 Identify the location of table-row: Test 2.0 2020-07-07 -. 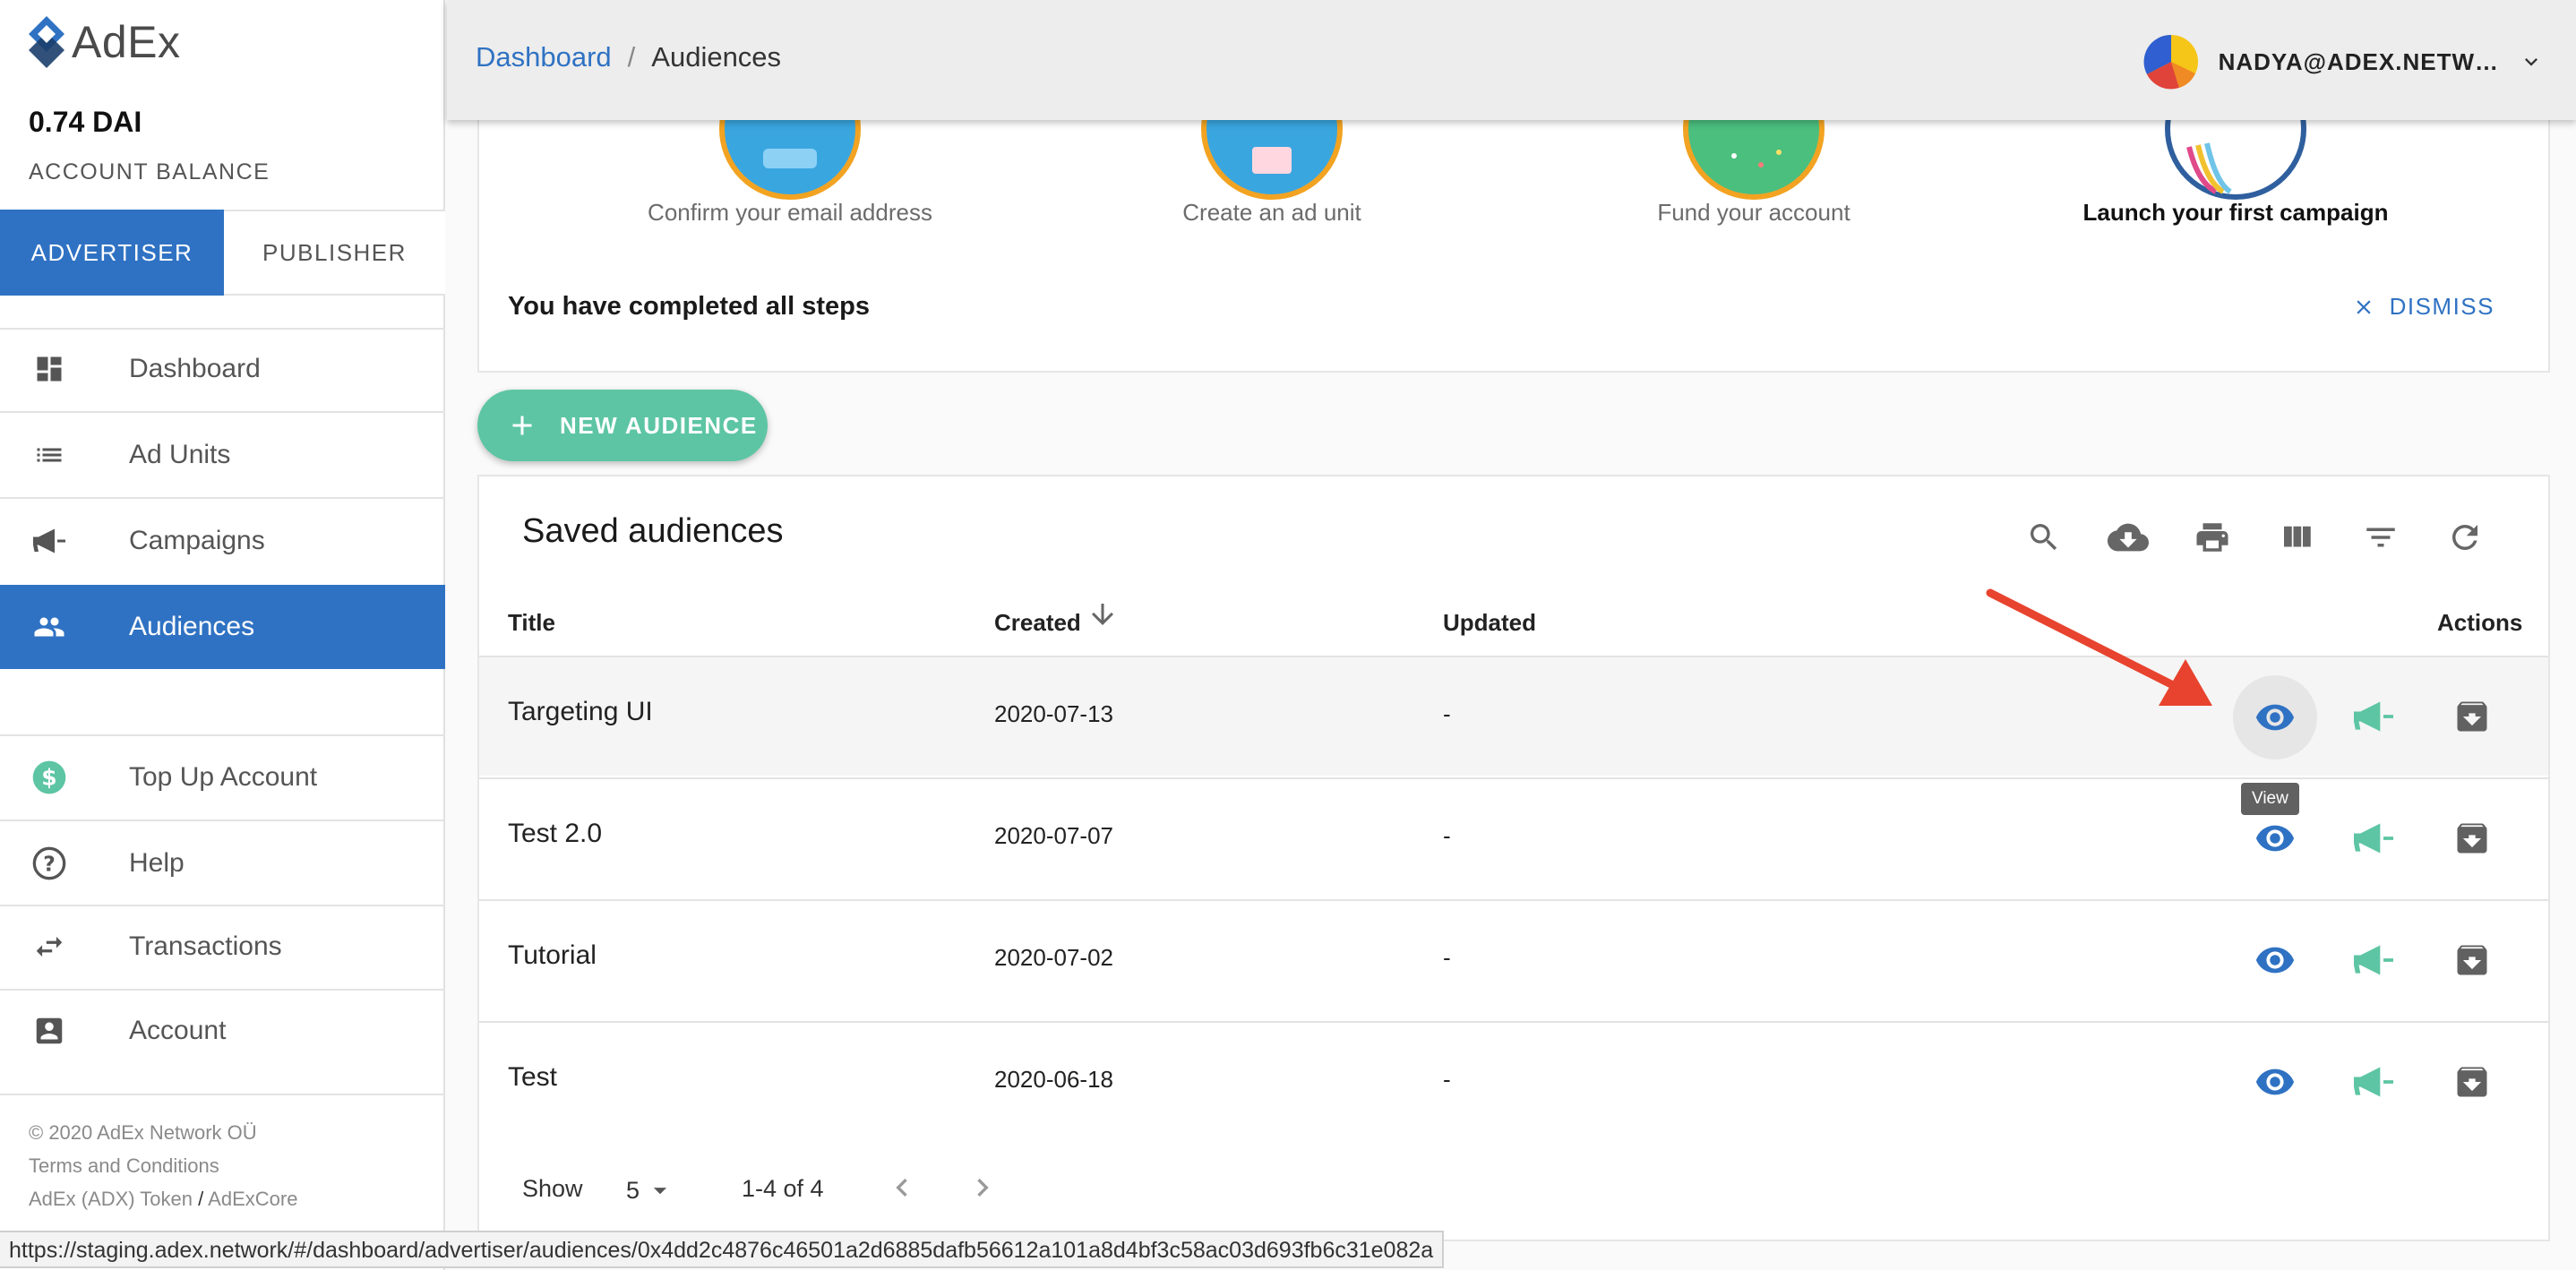
(1513, 837).